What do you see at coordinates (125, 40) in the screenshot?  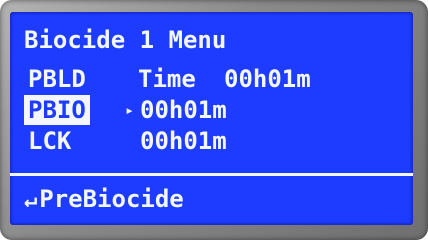 I see `menu-title: Biocide 1 Menu` at bounding box center [125, 40].